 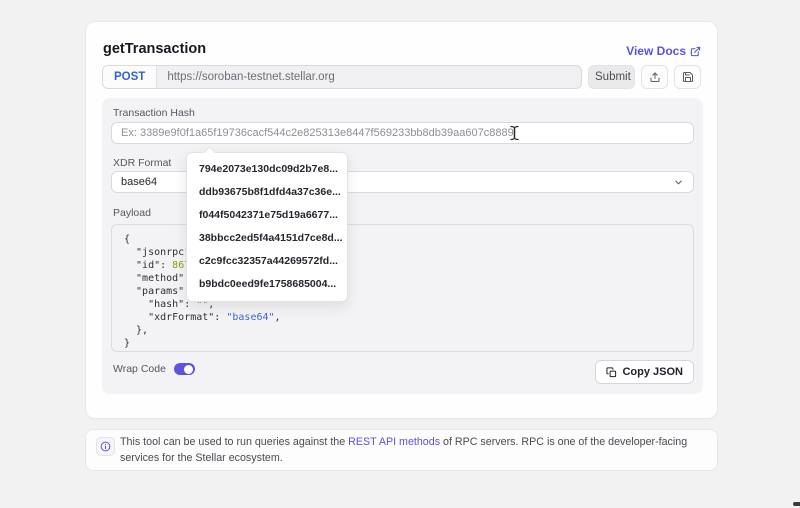 What do you see at coordinates (136, 330) in the screenshot?
I see `payload-line: },` at bounding box center [136, 330].